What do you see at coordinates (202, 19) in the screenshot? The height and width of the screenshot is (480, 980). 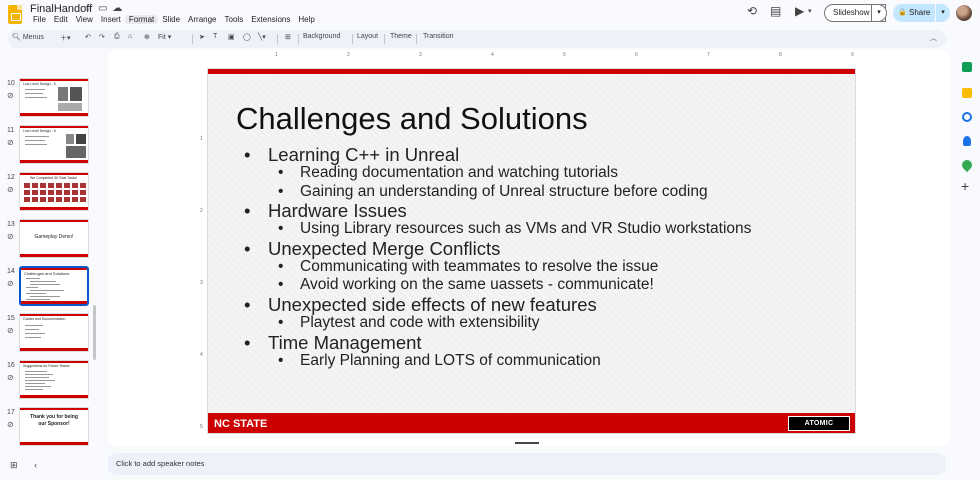 I see `menu-arrange: Arrange` at bounding box center [202, 19].